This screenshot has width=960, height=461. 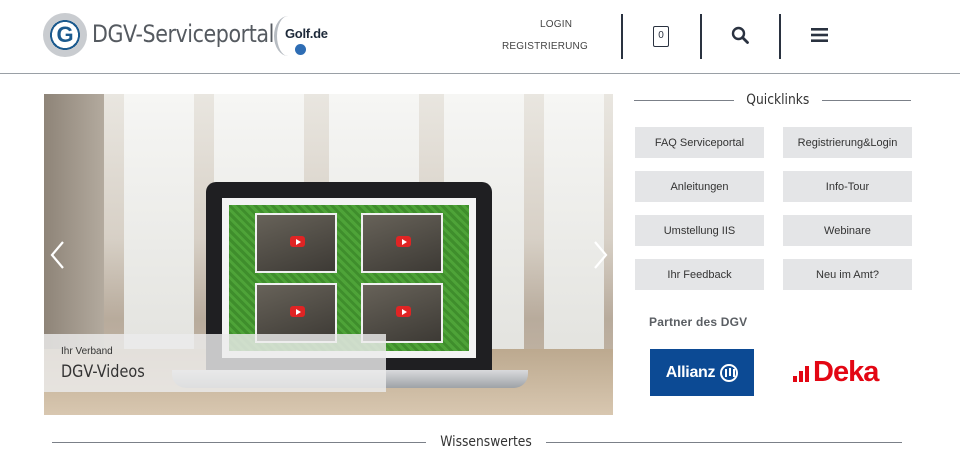 What do you see at coordinates (847, 142) in the screenshot?
I see `quicklink-registrierung-login: Registrierung&Login` at bounding box center [847, 142].